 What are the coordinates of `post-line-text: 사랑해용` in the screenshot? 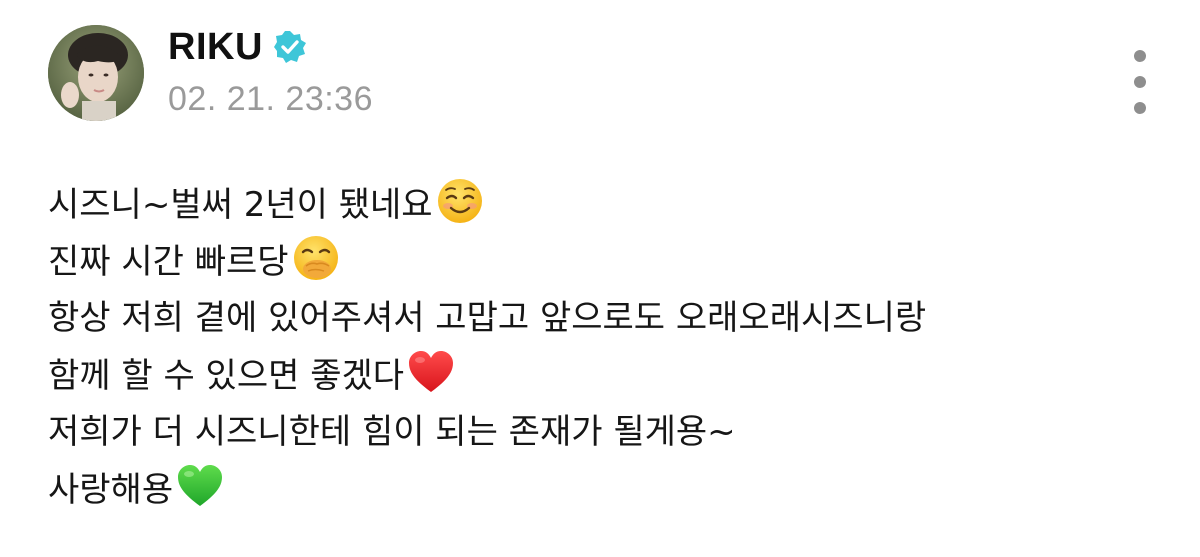 It's located at (111, 490).